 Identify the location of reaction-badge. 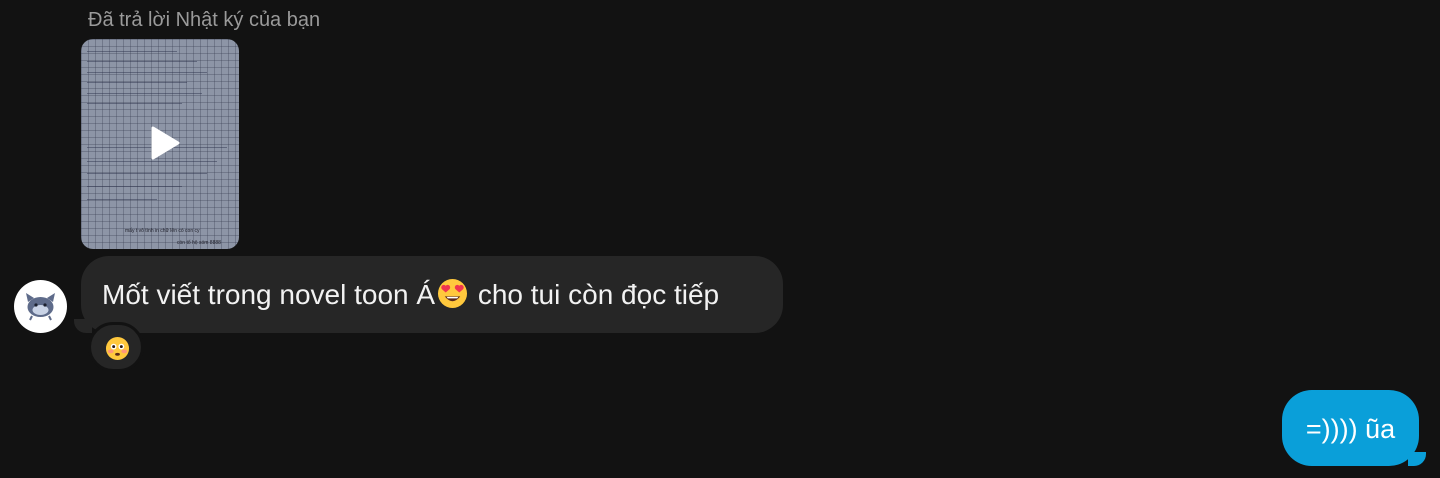
(116, 347).